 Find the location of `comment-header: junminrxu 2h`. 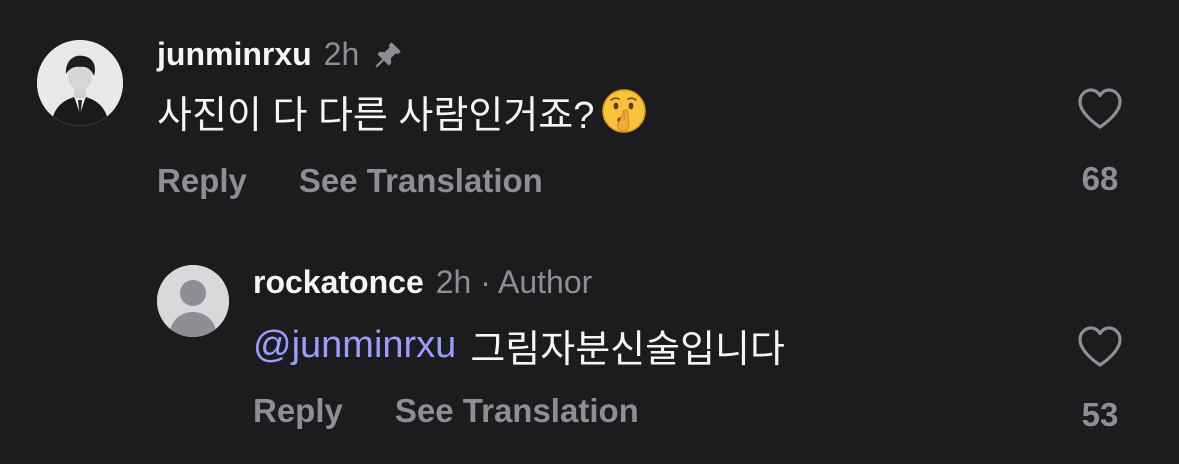

comment-header: junminrxu 2h is located at coordinates (281, 54).